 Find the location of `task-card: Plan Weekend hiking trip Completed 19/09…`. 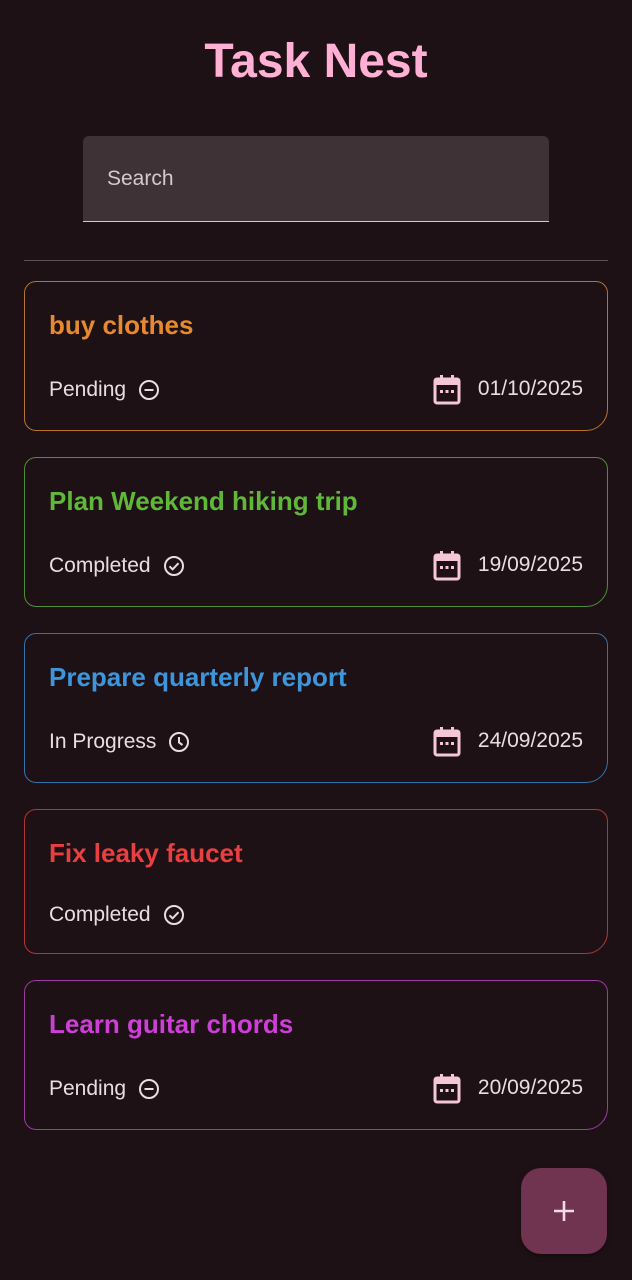

task-card: Plan Weekend hiking trip Completed 19/09… is located at coordinates (316, 532).